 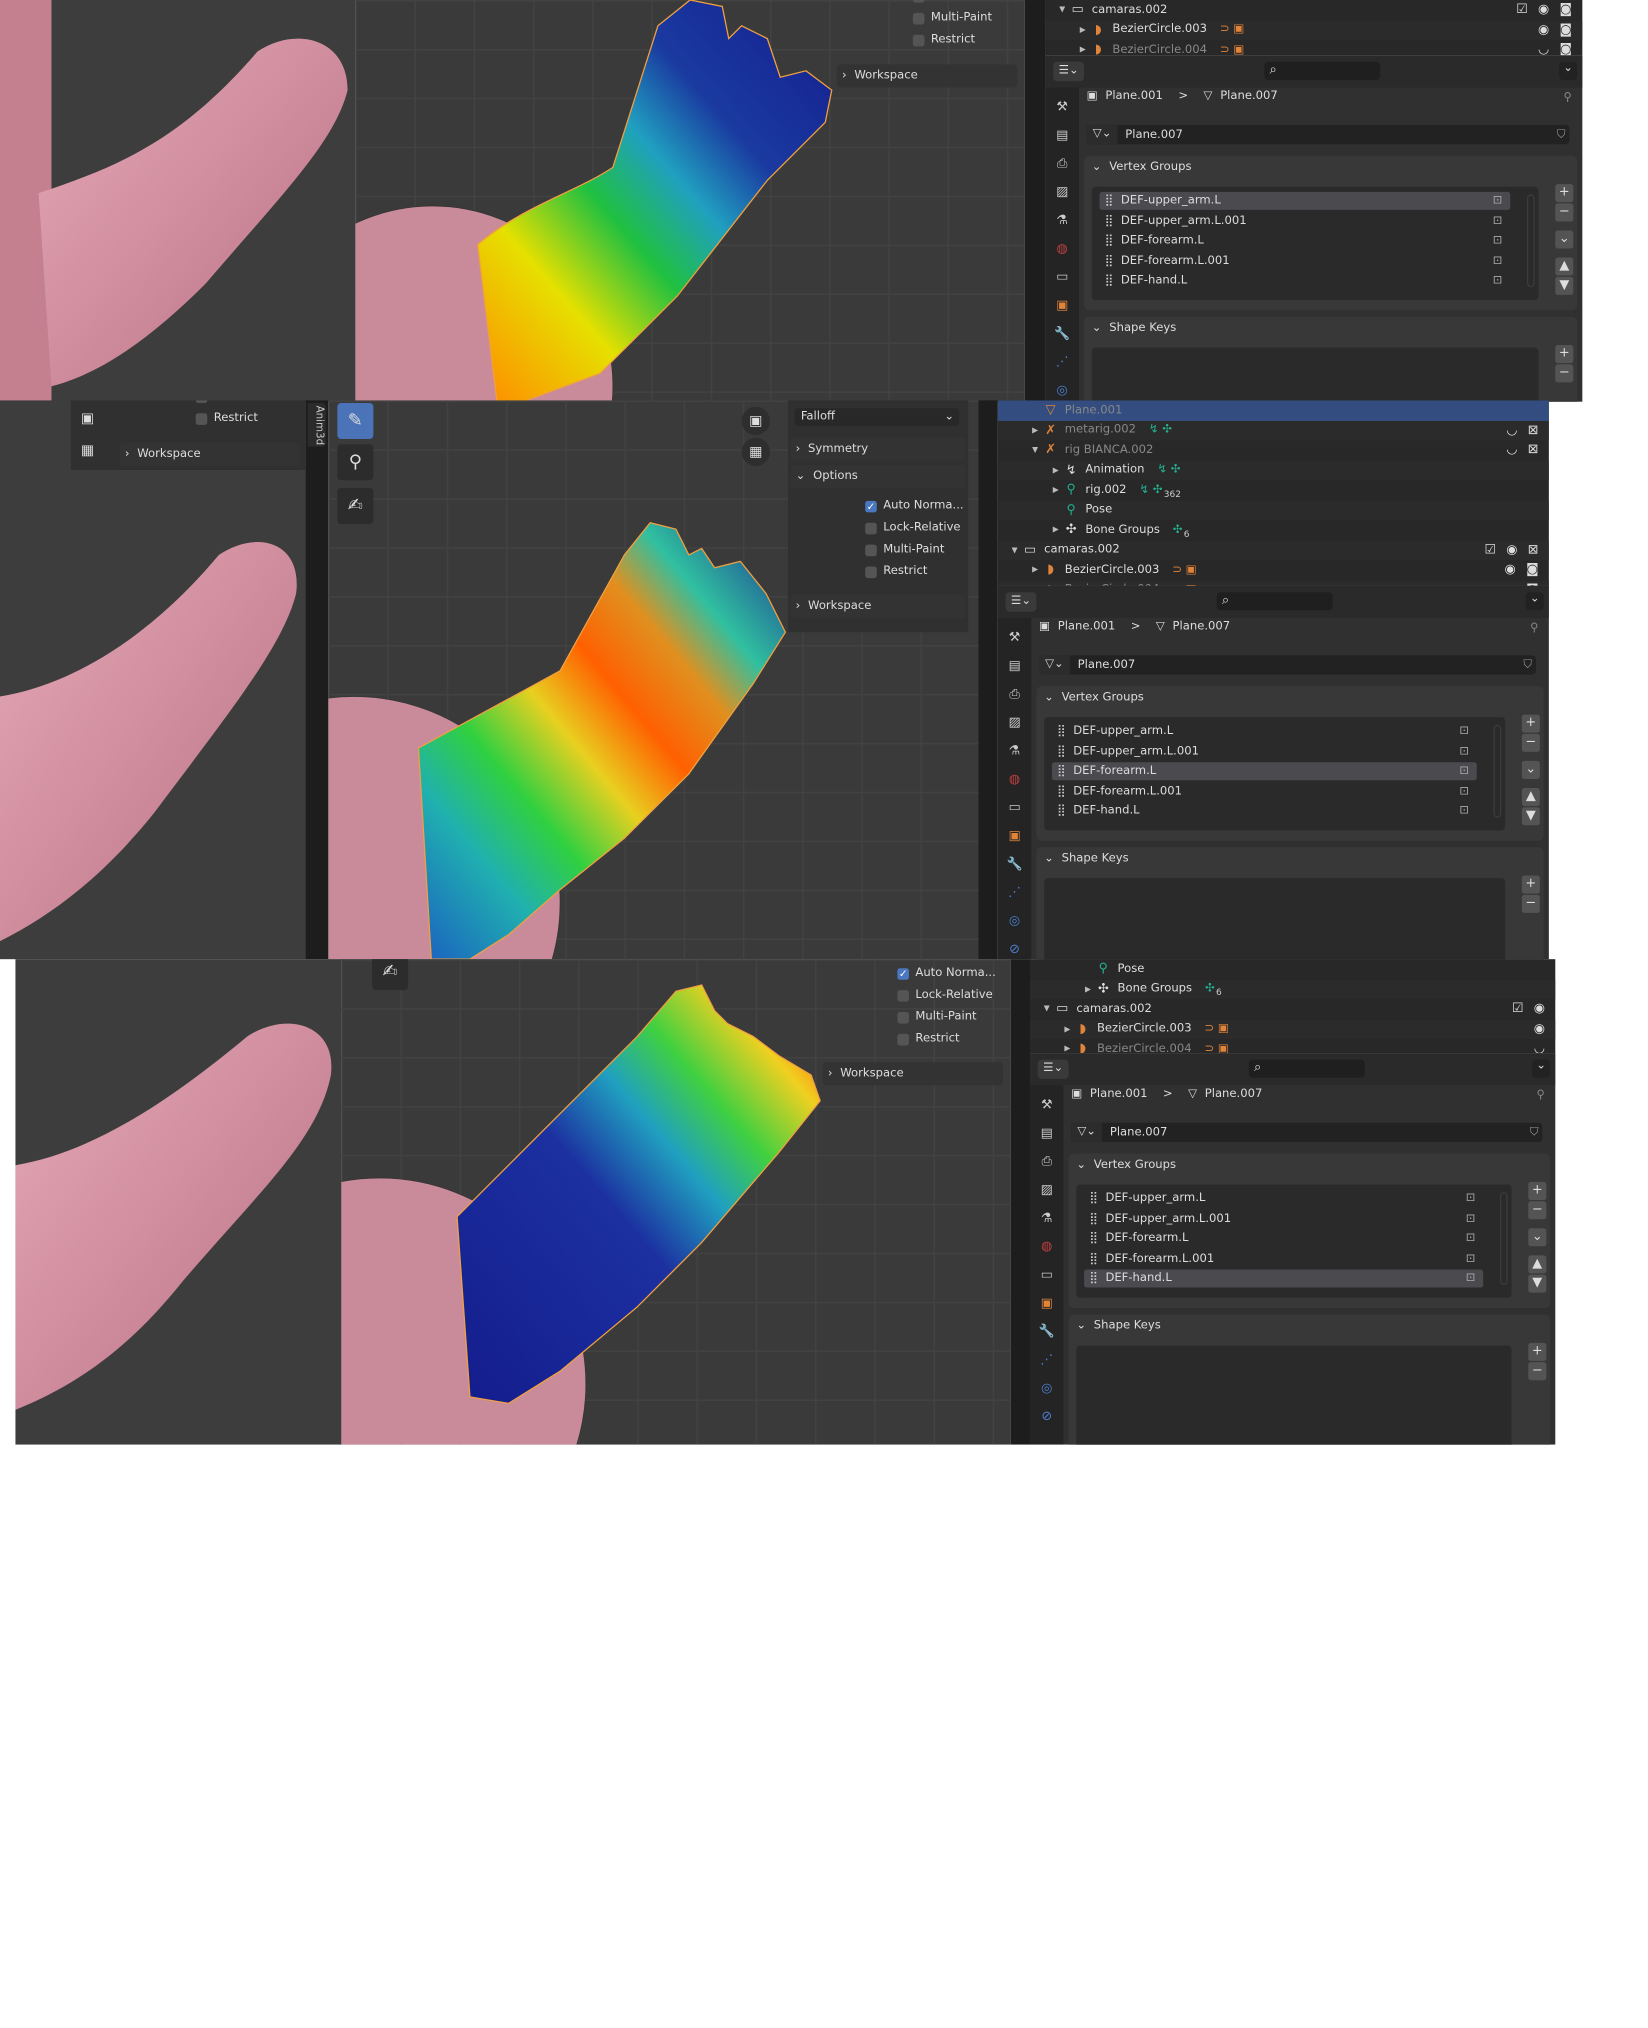 What do you see at coordinates (877, 417) in the screenshot?
I see `falloff-dropdown: Falloff ⌄` at bounding box center [877, 417].